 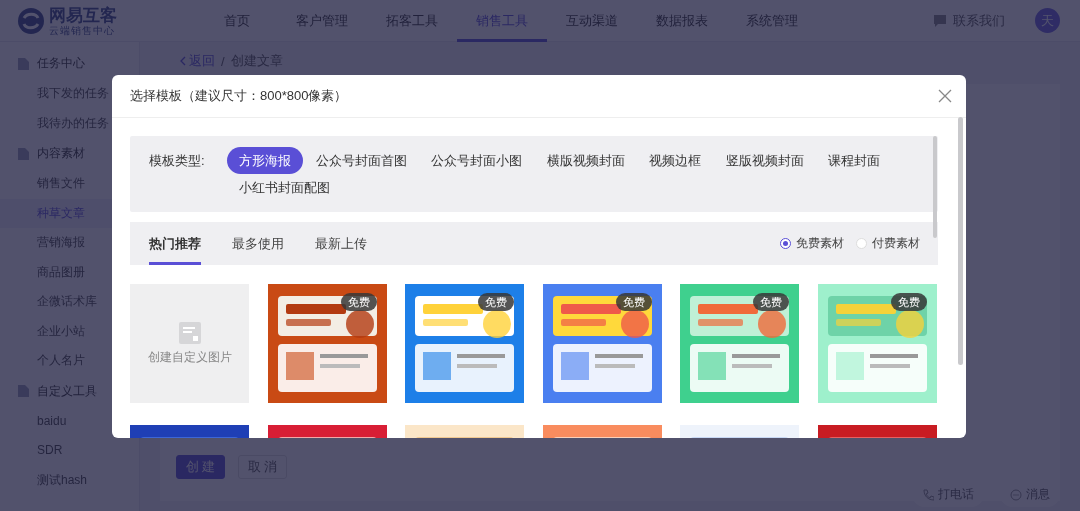 What do you see at coordinates (820, 243) in the screenshot?
I see `radio-label: 免费素材` at bounding box center [820, 243].